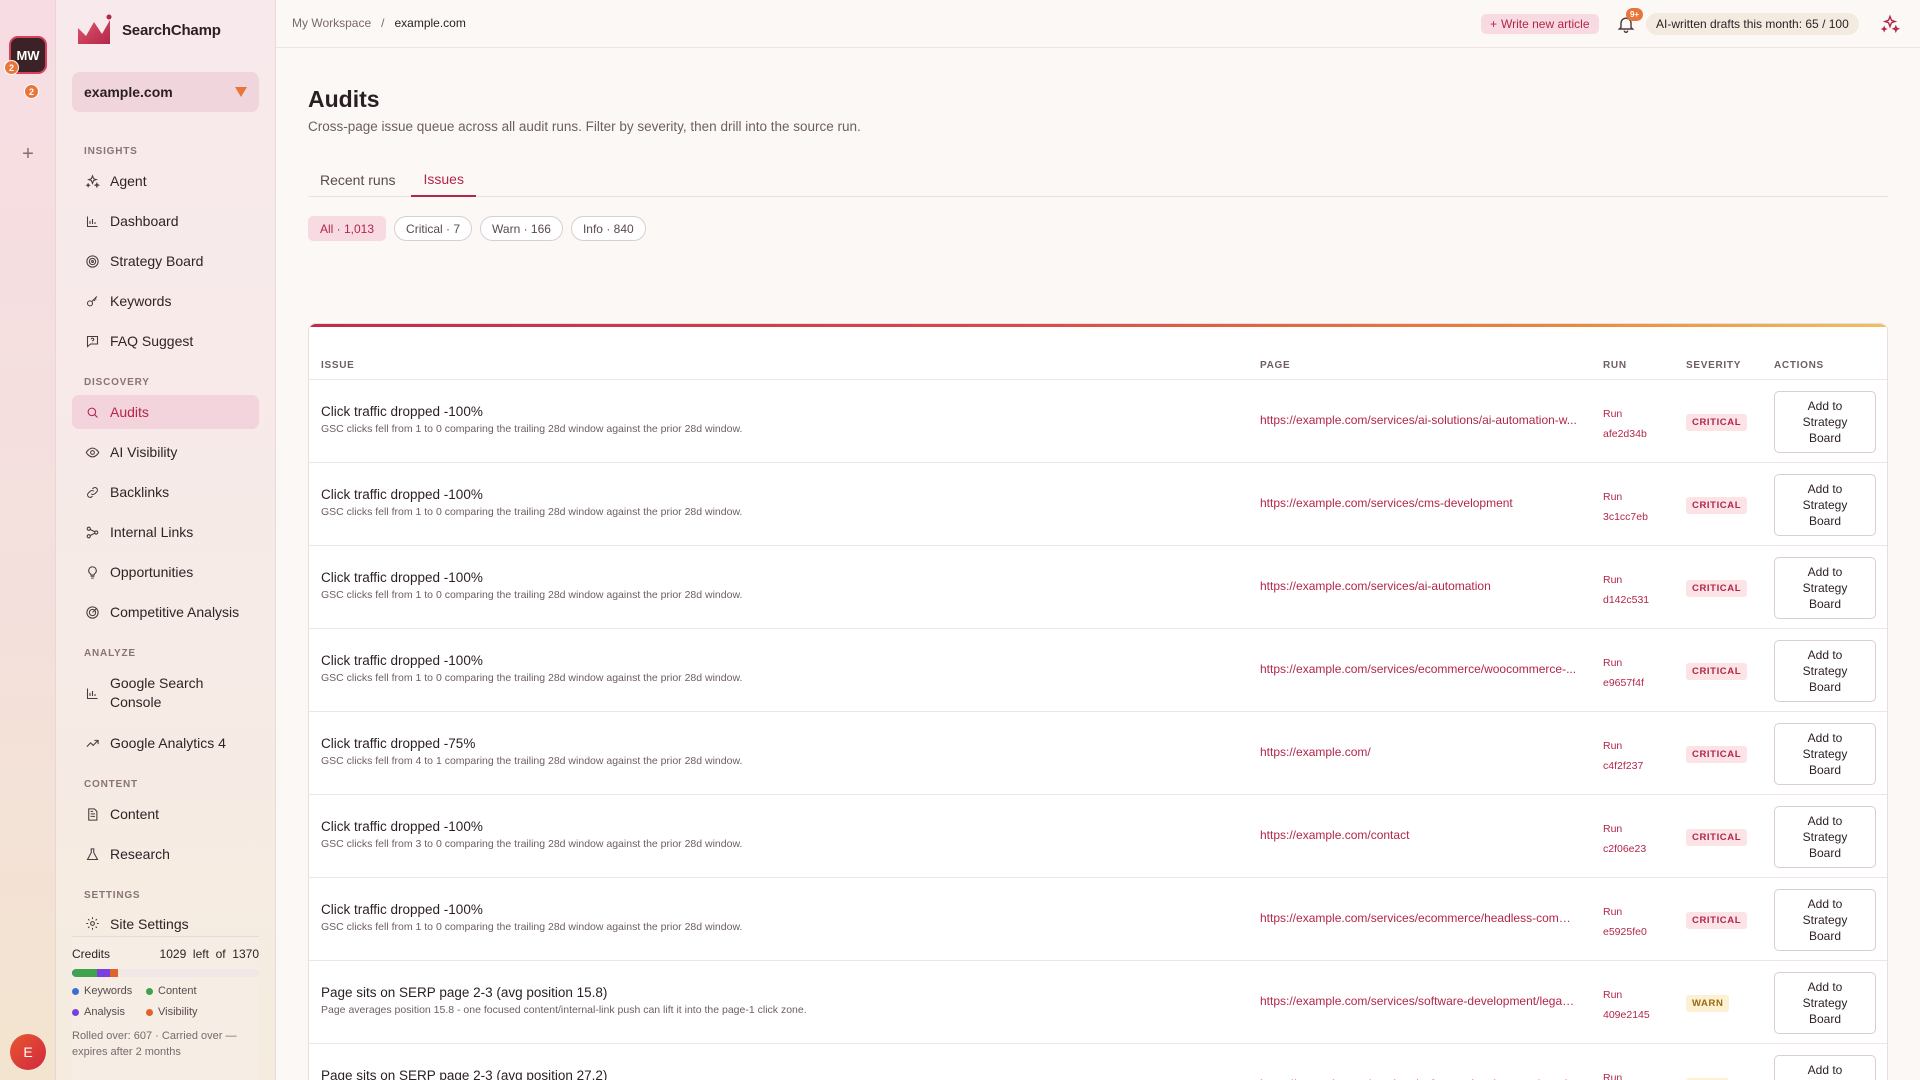  Describe the element at coordinates (1625, 507) in the screenshot. I see `run-link: Run 3c1cc7eb` at that location.